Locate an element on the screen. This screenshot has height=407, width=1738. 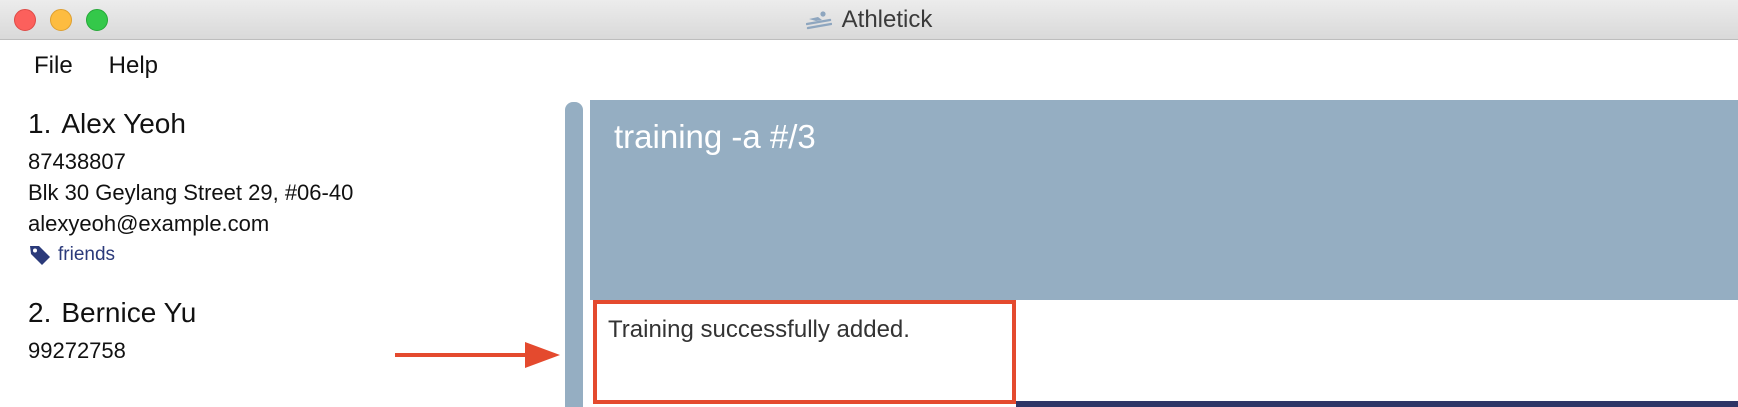
person-name-row: 1. Alex Yeoh is located at coordinates (190, 124).